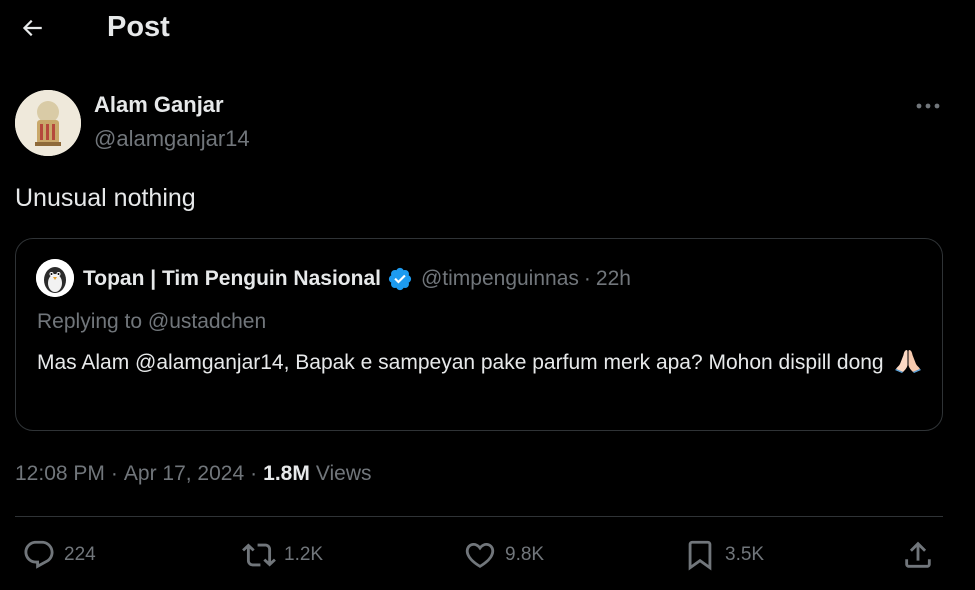  What do you see at coordinates (80, 554) in the screenshot?
I see `reply-count: 224` at bounding box center [80, 554].